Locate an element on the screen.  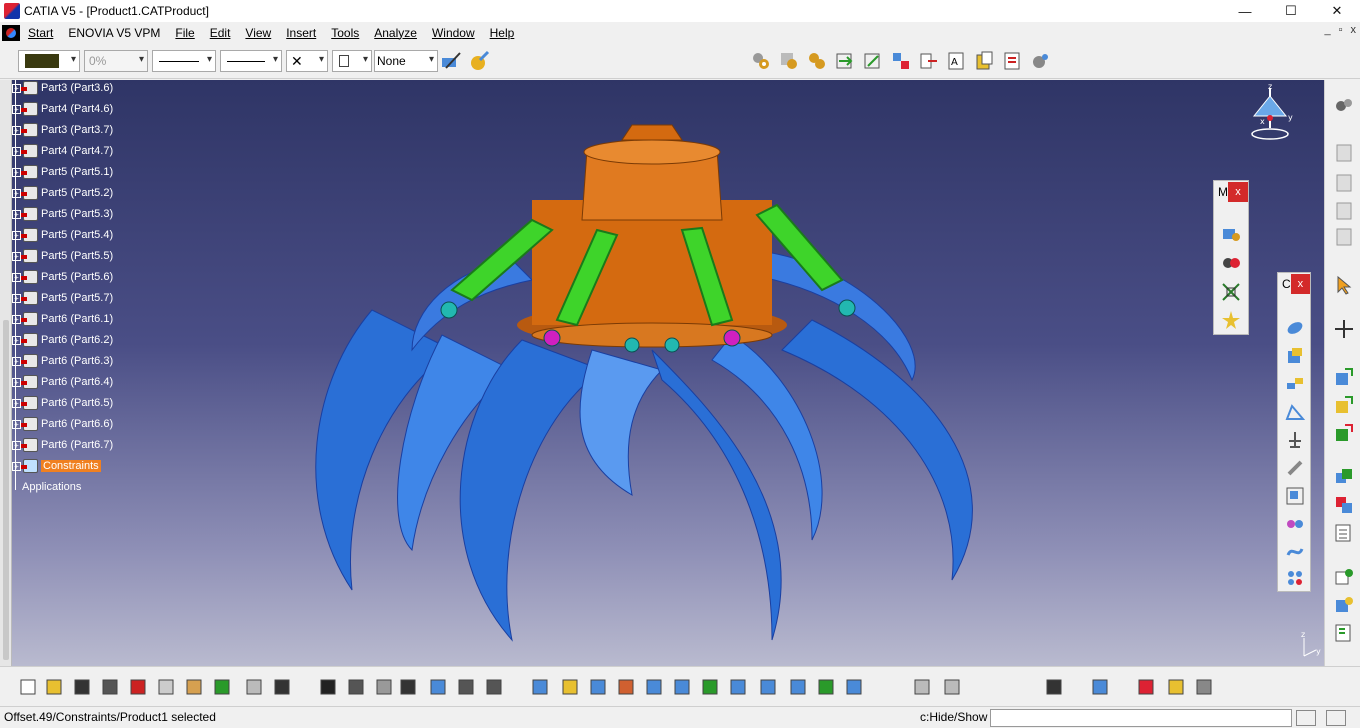
tree-node: + Part6 (Part6.7) is located at coordinates (62, 445).